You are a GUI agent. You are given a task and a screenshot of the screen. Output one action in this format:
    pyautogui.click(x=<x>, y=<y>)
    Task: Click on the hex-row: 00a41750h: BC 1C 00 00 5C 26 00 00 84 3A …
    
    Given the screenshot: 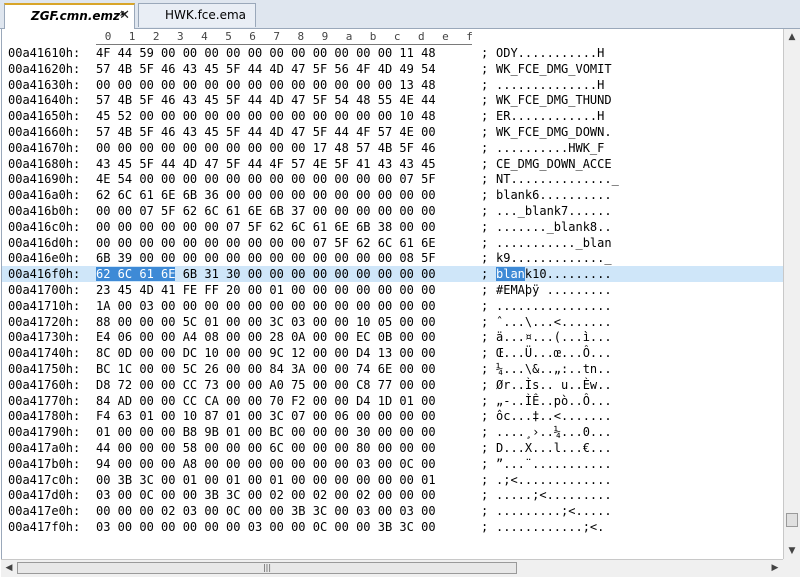 What is the action you would take?
    pyautogui.click(x=393, y=369)
    